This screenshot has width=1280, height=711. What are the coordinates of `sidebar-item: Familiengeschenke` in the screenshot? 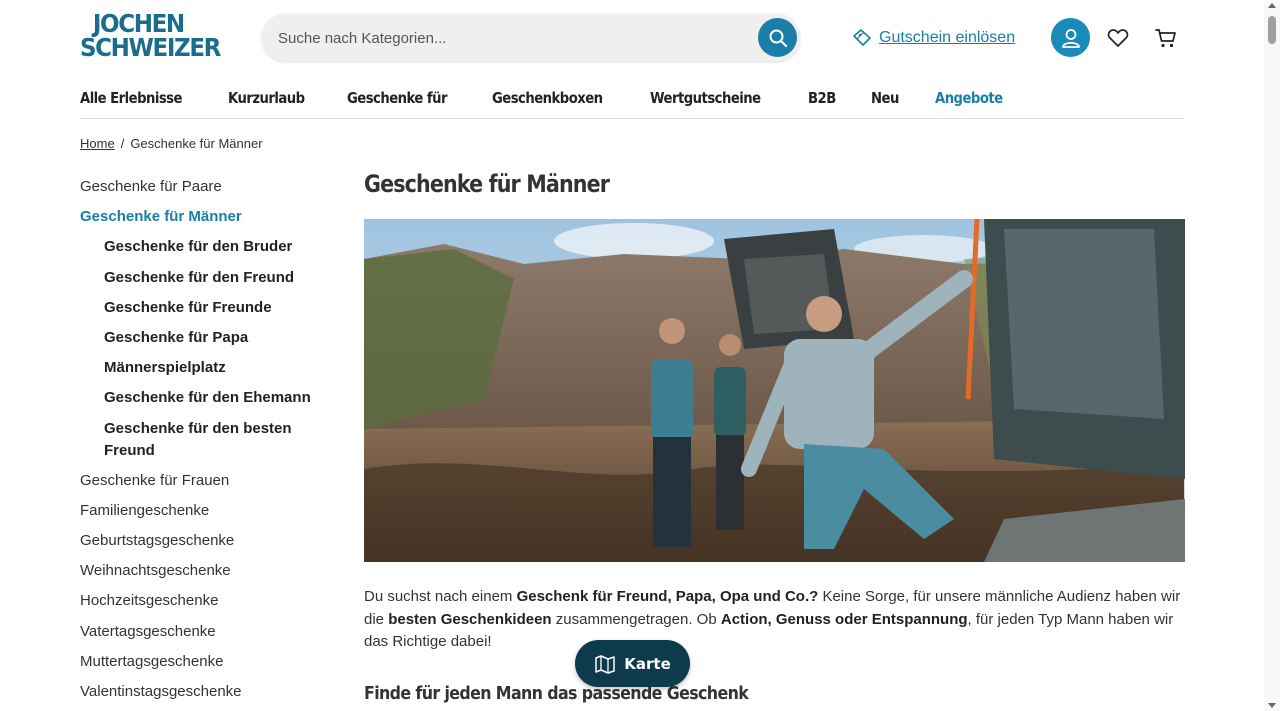 It's located at (210, 511).